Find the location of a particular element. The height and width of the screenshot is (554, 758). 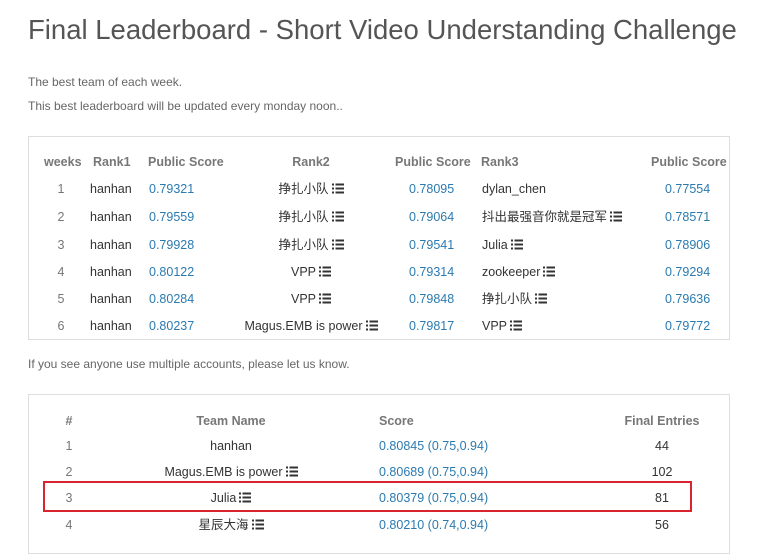

rank2-score: 0.79064 is located at coordinates (431, 217).